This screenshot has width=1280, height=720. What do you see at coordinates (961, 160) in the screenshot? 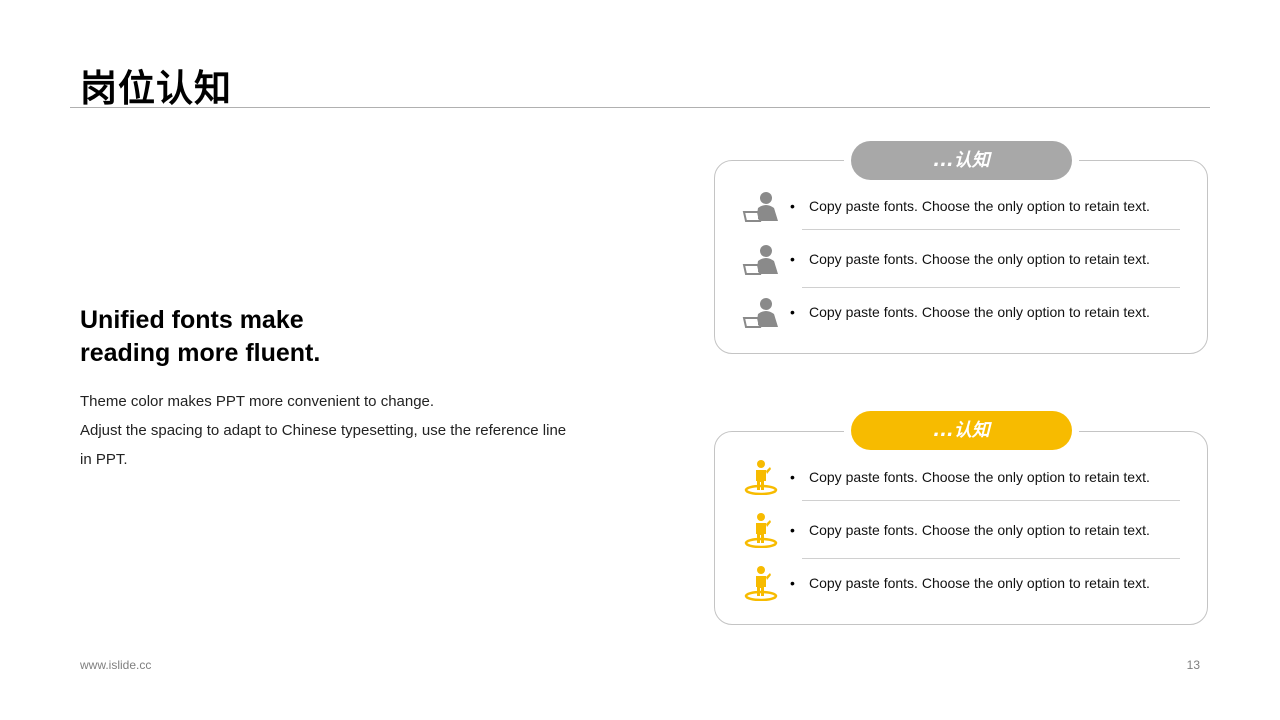
I see `panel-1-label: ...认知` at bounding box center [961, 160].